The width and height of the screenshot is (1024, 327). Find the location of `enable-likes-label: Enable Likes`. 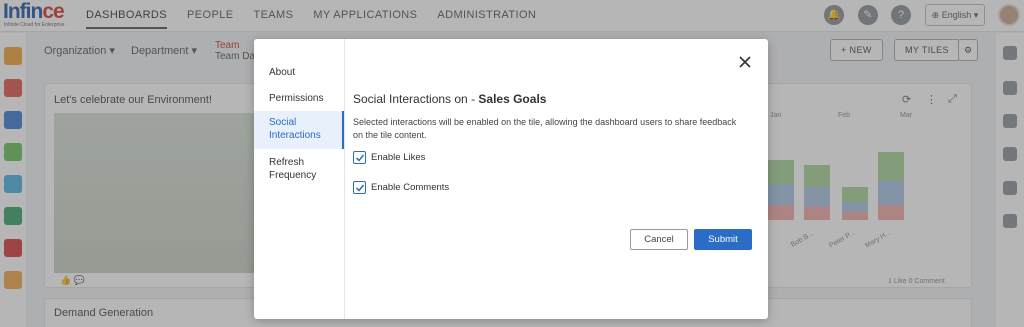

enable-likes-label: Enable Likes is located at coordinates (398, 157).